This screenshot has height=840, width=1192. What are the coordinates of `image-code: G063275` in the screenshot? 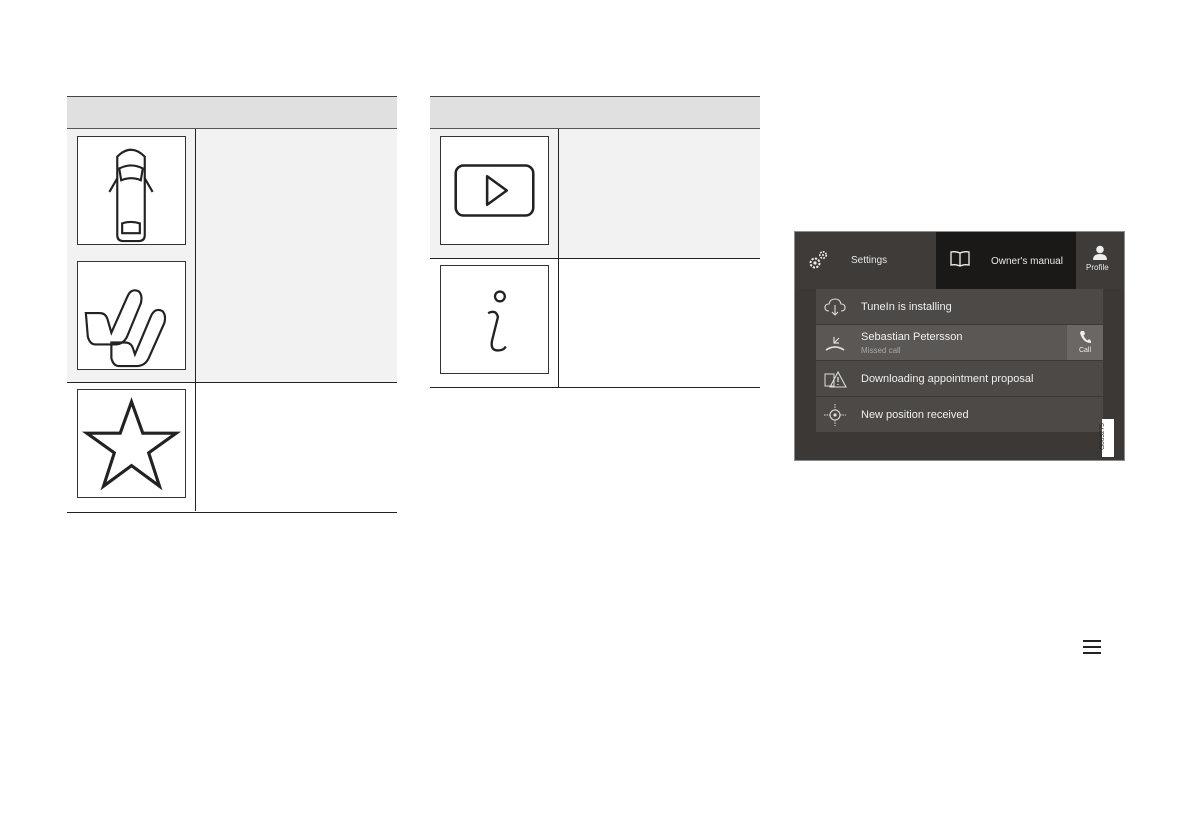 It's located at (1106, 438).